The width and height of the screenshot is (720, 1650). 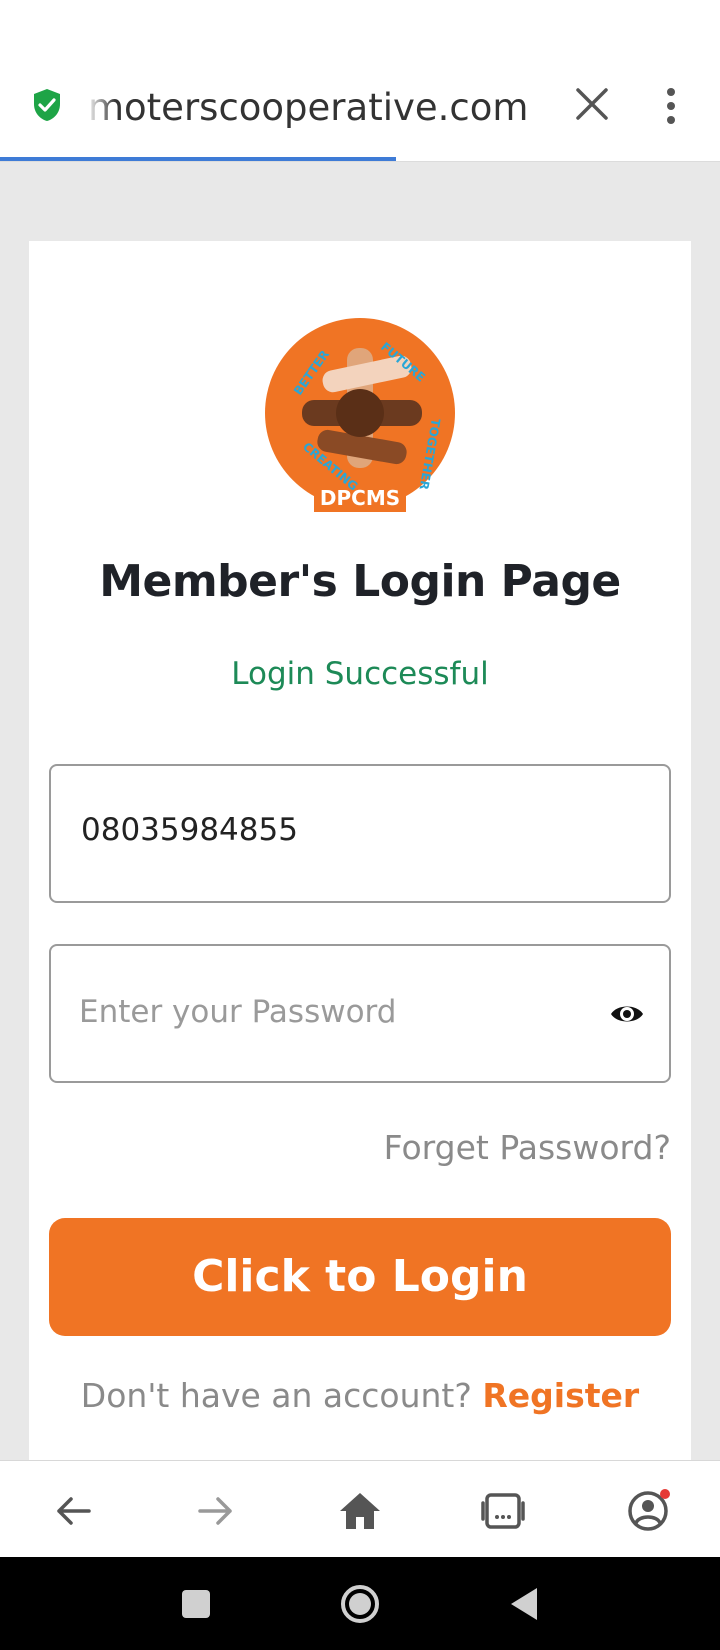 I want to click on show-password-icon, so click(x=627, y=1014).